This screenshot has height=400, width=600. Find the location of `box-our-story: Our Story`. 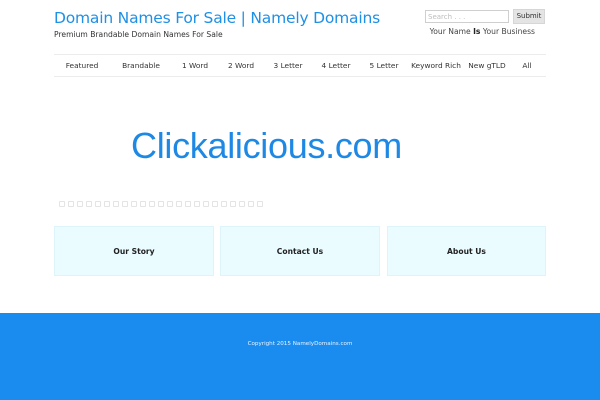

box-our-story: Our Story is located at coordinates (134, 251).